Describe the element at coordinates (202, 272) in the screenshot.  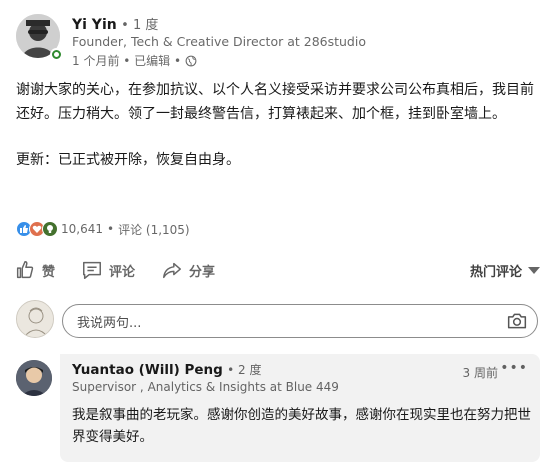
I see `share-label: 分享` at that location.